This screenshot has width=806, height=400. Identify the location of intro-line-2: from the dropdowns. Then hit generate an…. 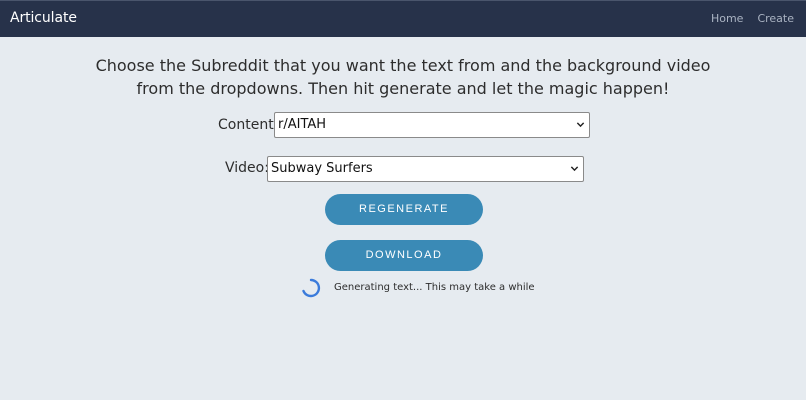
(403, 88).